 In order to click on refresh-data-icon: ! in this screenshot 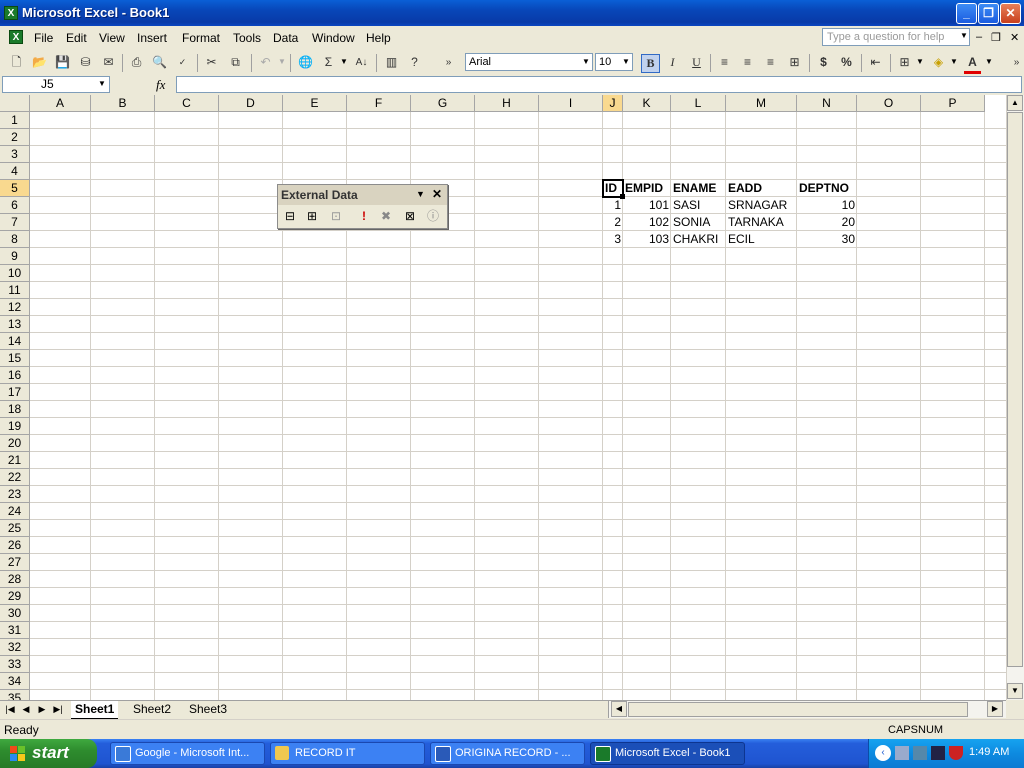, I will do `click(364, 216)`.